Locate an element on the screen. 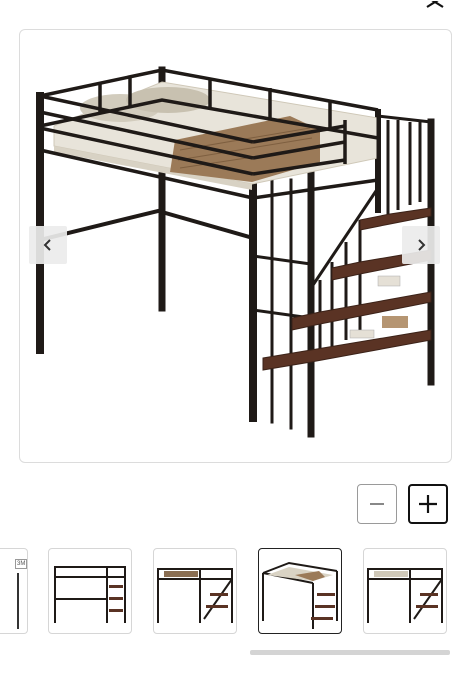  close-icon is located at coordinates (435, 4).